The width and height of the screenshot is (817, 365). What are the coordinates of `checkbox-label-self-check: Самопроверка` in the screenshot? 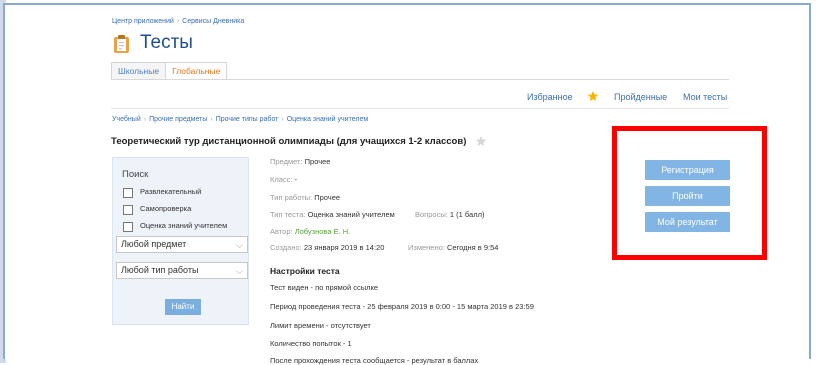 It's located at (166, 208).